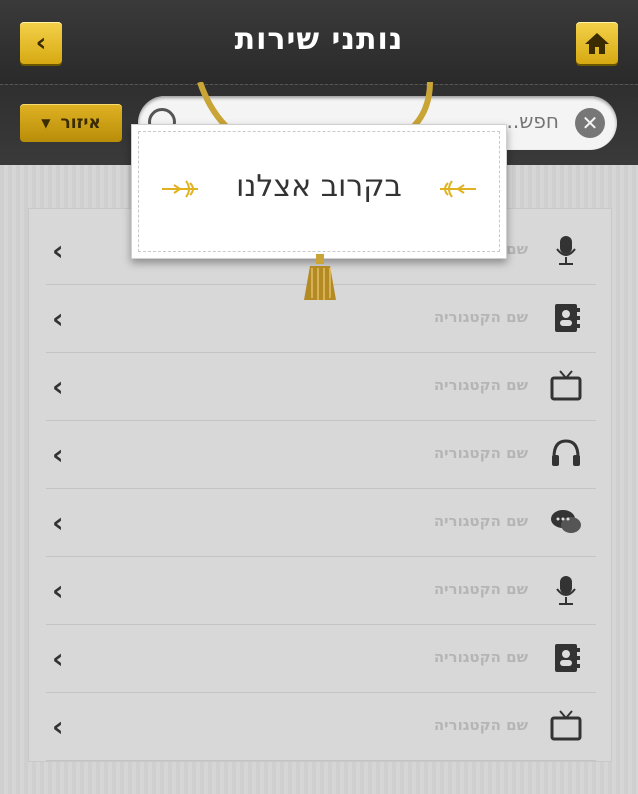 The width and height of the screenshot is (638, 794). I want to click on top-bar: ‹ נותני שירות, so click(319, 42).